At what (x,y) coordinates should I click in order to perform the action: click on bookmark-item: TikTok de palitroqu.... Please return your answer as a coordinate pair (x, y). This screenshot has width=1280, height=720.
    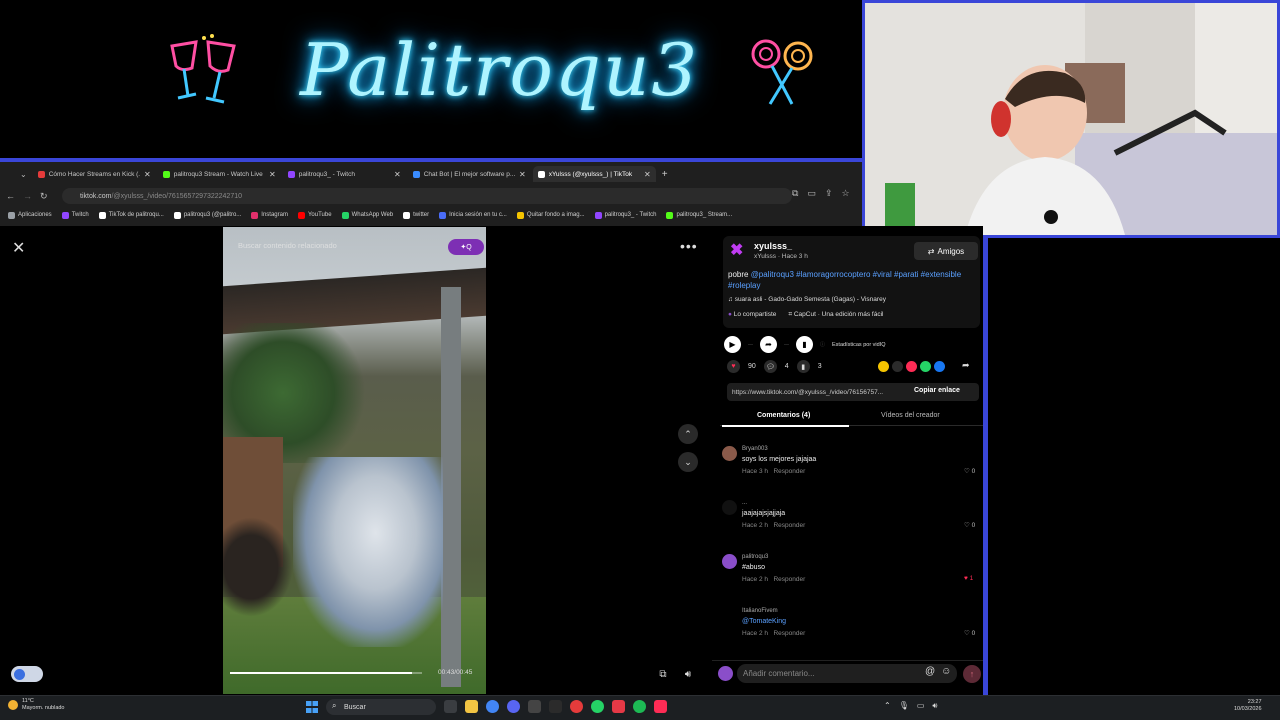
    Looking at the image, I should click on (131, 215).